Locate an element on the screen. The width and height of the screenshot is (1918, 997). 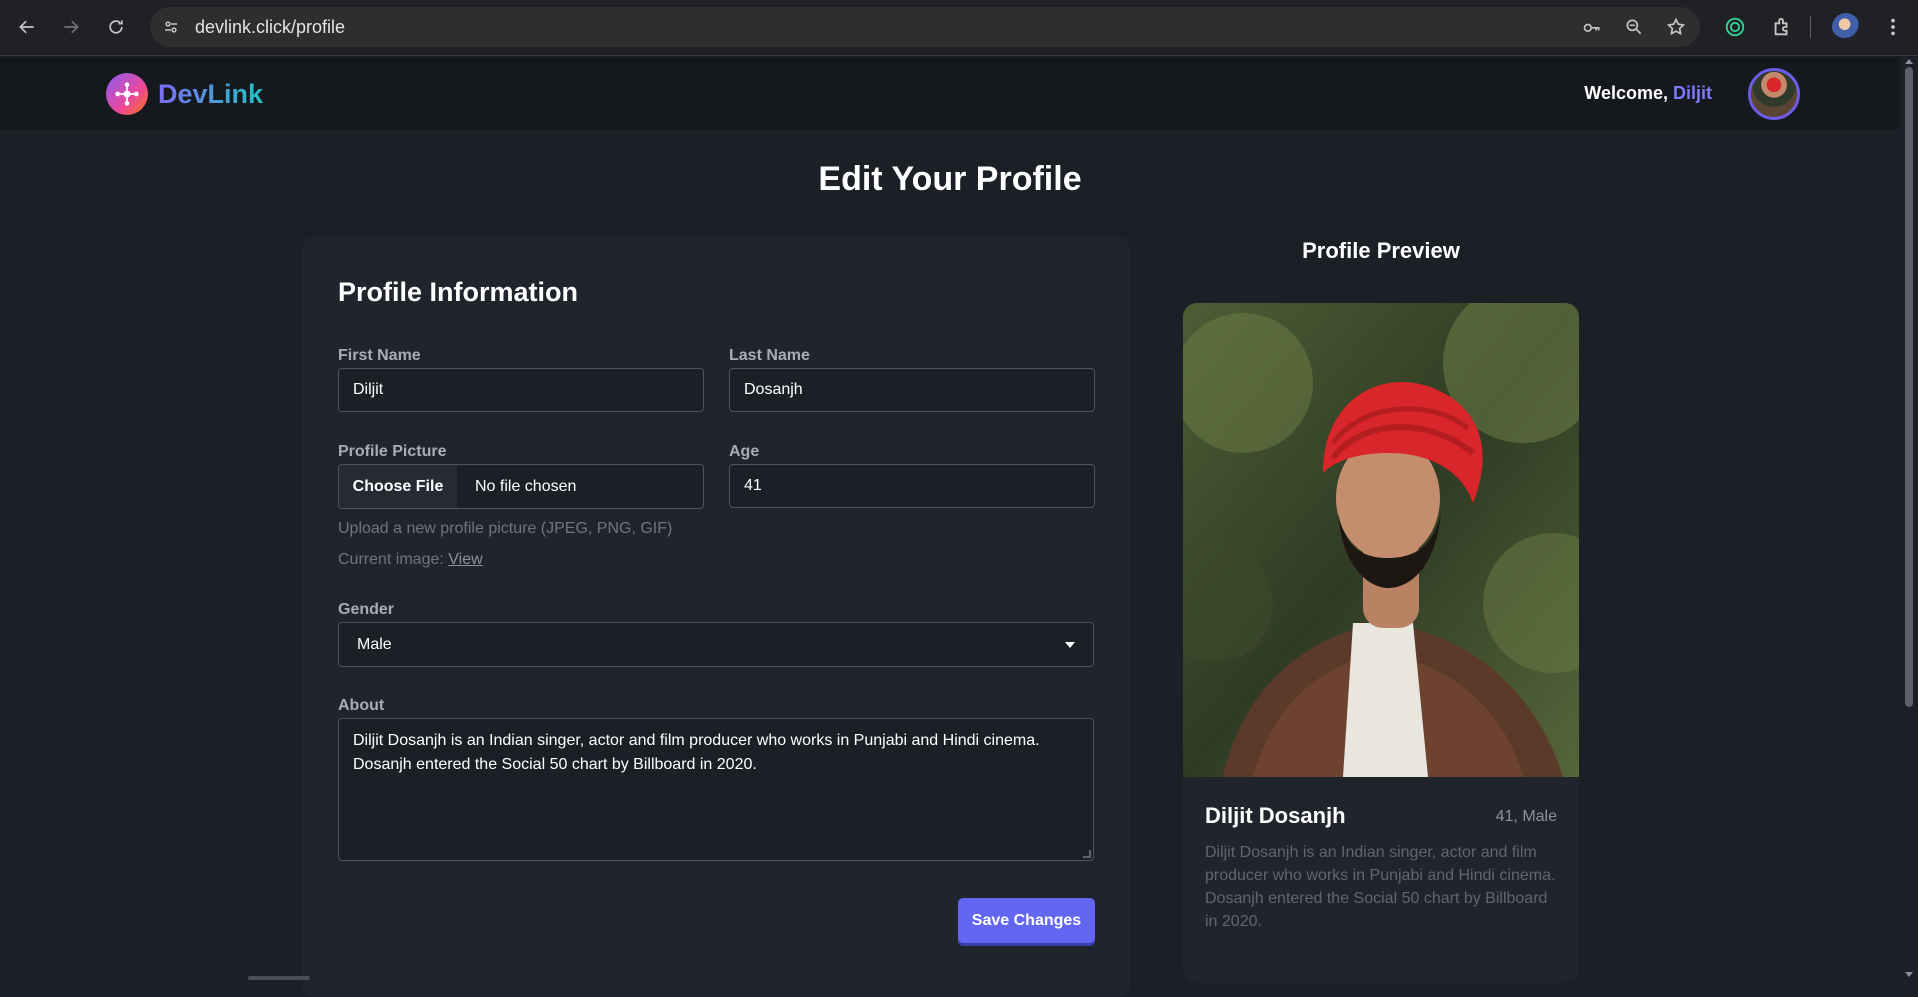
scroll-thumb is located at coordinates (1909, 387).